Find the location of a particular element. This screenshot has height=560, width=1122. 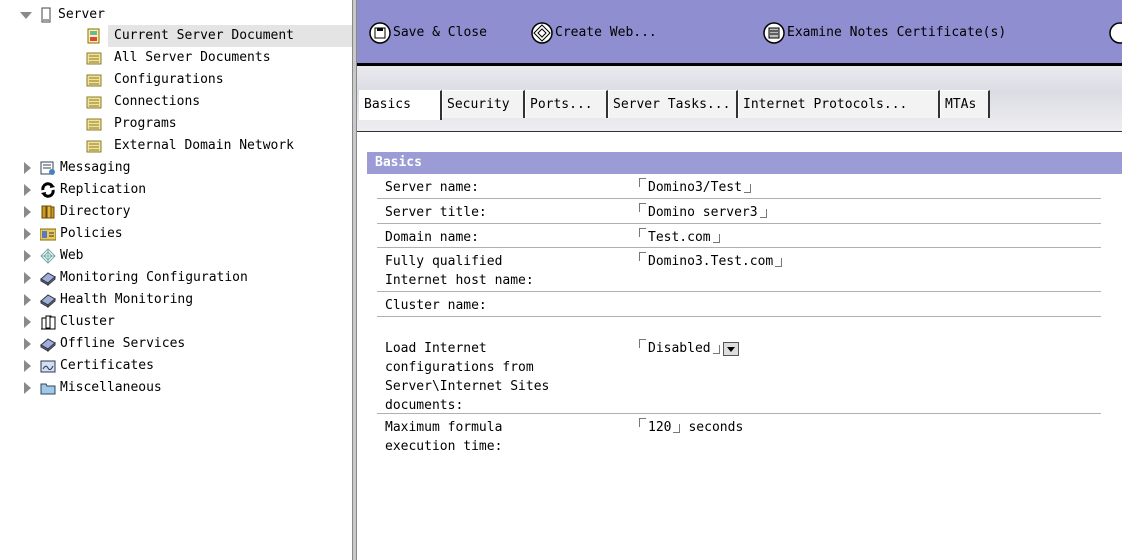

document-icon is located at coordinates (94, 36).